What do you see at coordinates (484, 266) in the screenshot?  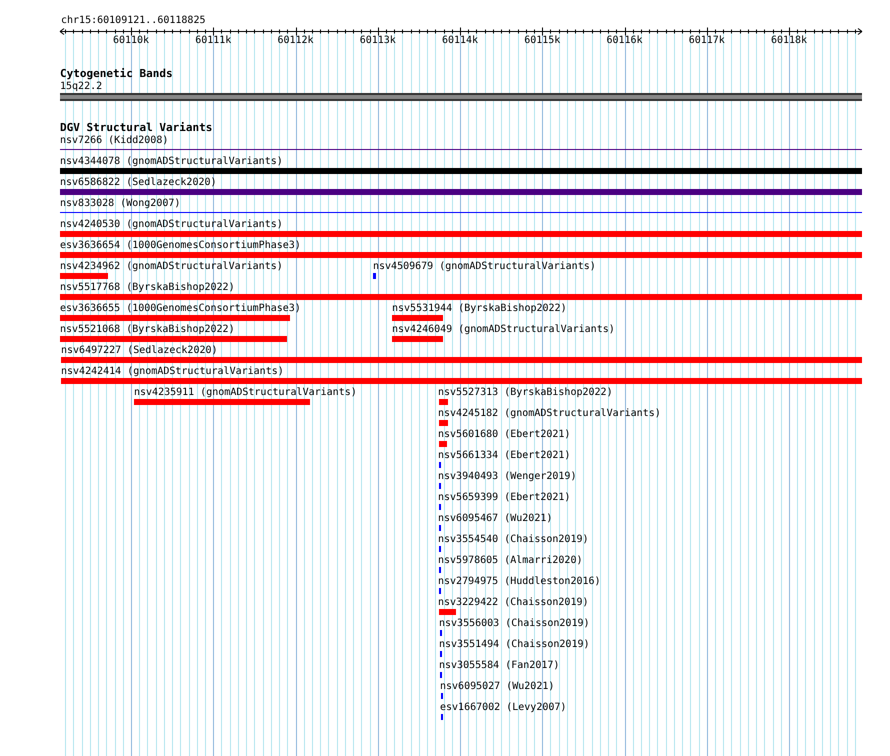 I see `feature-label: nsv4509679 (gnomADStructuralVariants)` at bounding box center [484, 266].